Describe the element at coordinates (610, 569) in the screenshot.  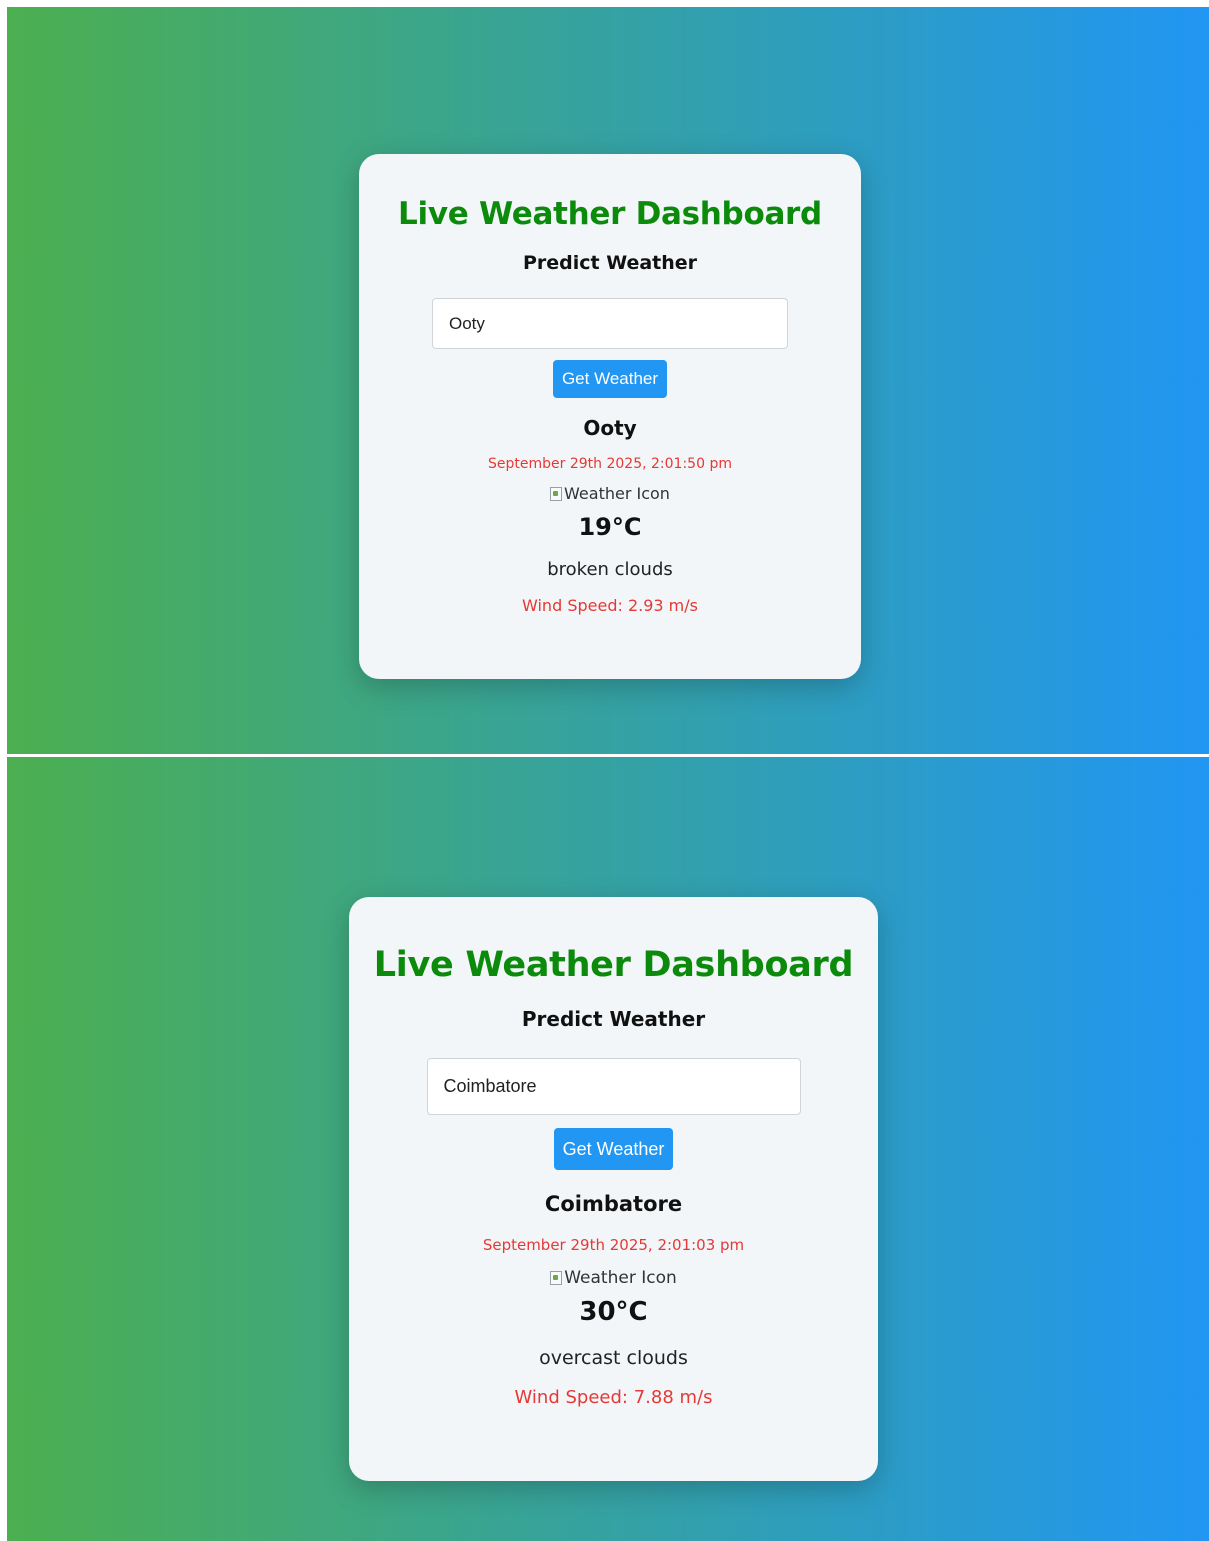
I see `weather-description: broken clouds` at that location.